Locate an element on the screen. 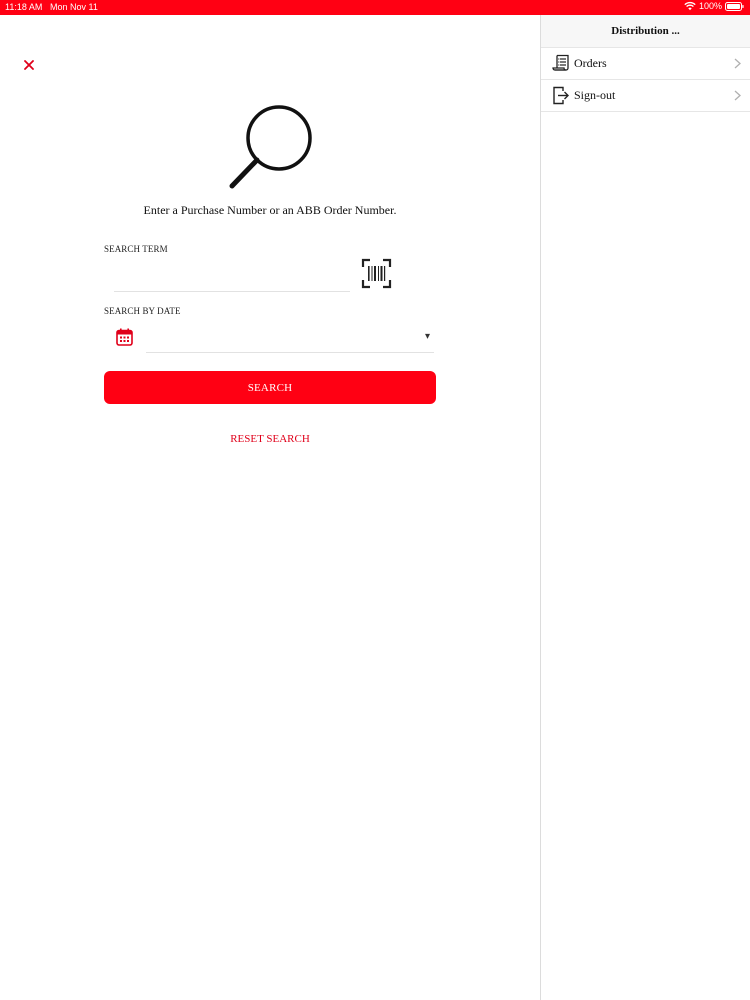 This screenshot has width=750, height=1000. battery-icon is located at coordinates (734, 6).